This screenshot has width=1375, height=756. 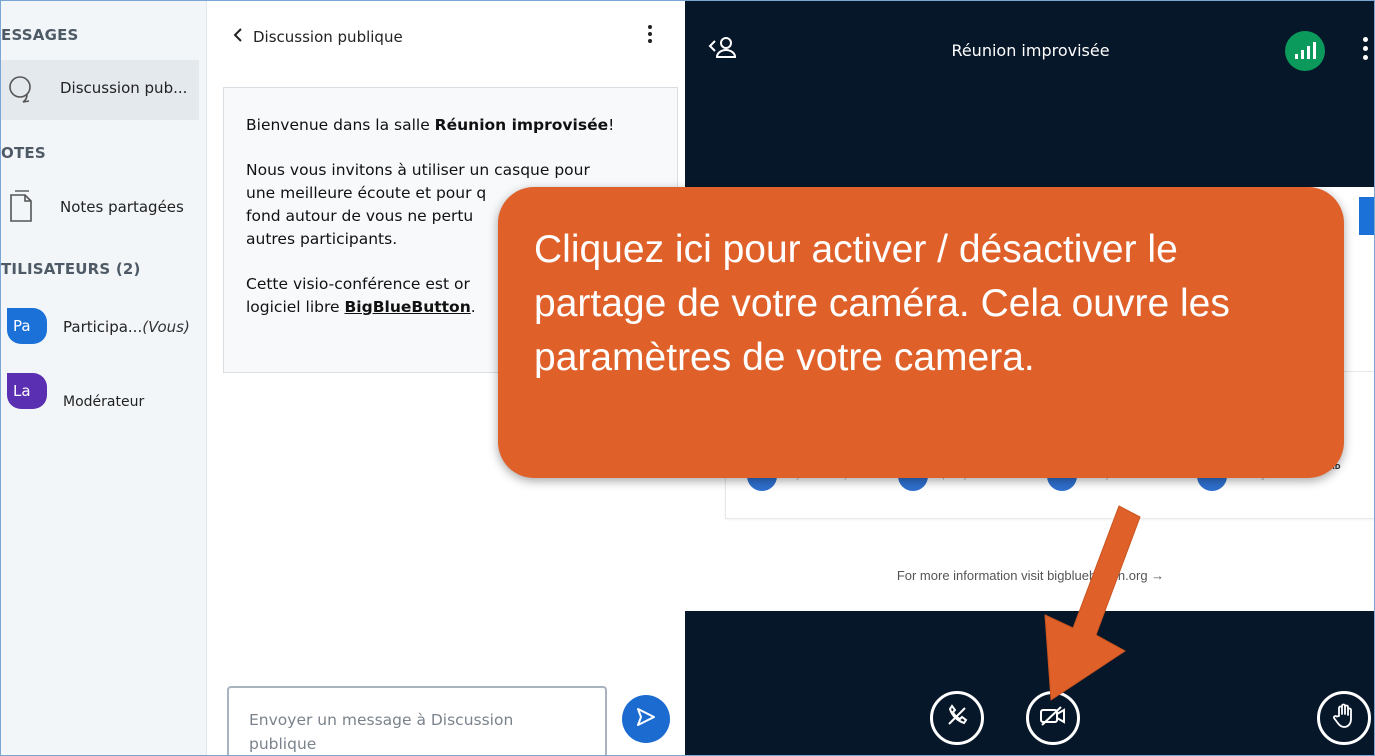 I want to click on camera-toggle-button, so click(x=1053, y=718).